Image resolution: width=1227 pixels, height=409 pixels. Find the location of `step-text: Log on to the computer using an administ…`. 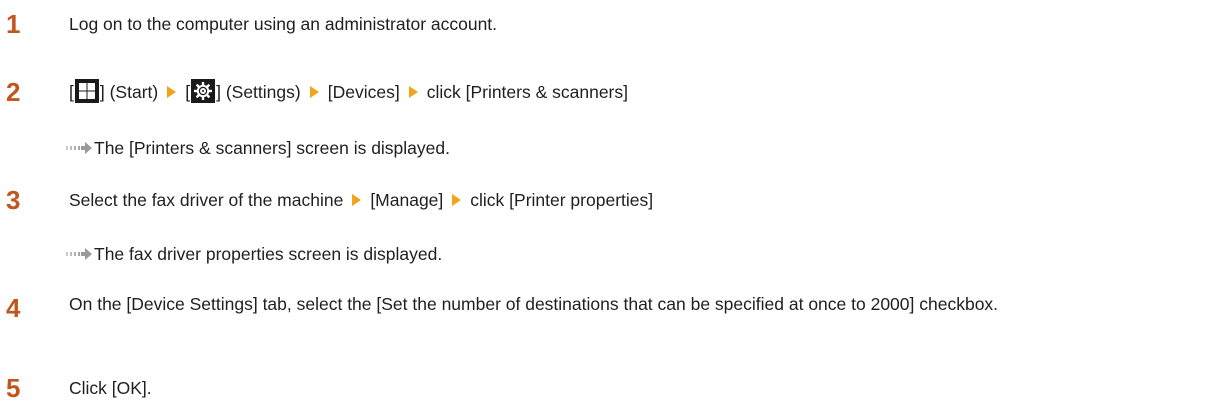

step-text: Log on to the computer using an administ… is located at coordinates (283, 24).